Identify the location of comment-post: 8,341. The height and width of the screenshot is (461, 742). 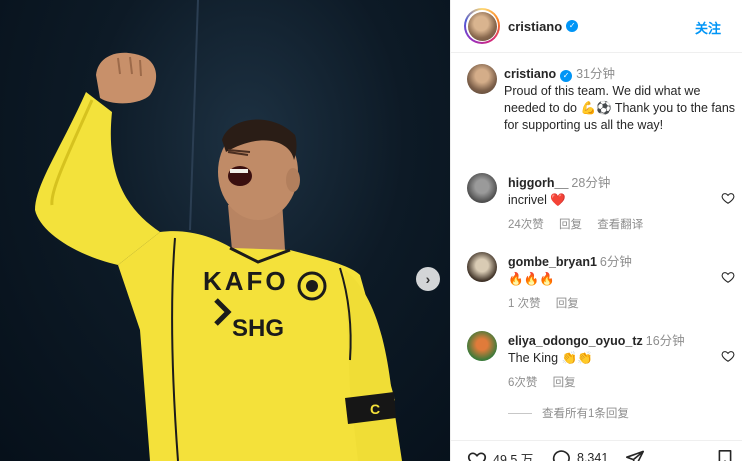
(579, 455).